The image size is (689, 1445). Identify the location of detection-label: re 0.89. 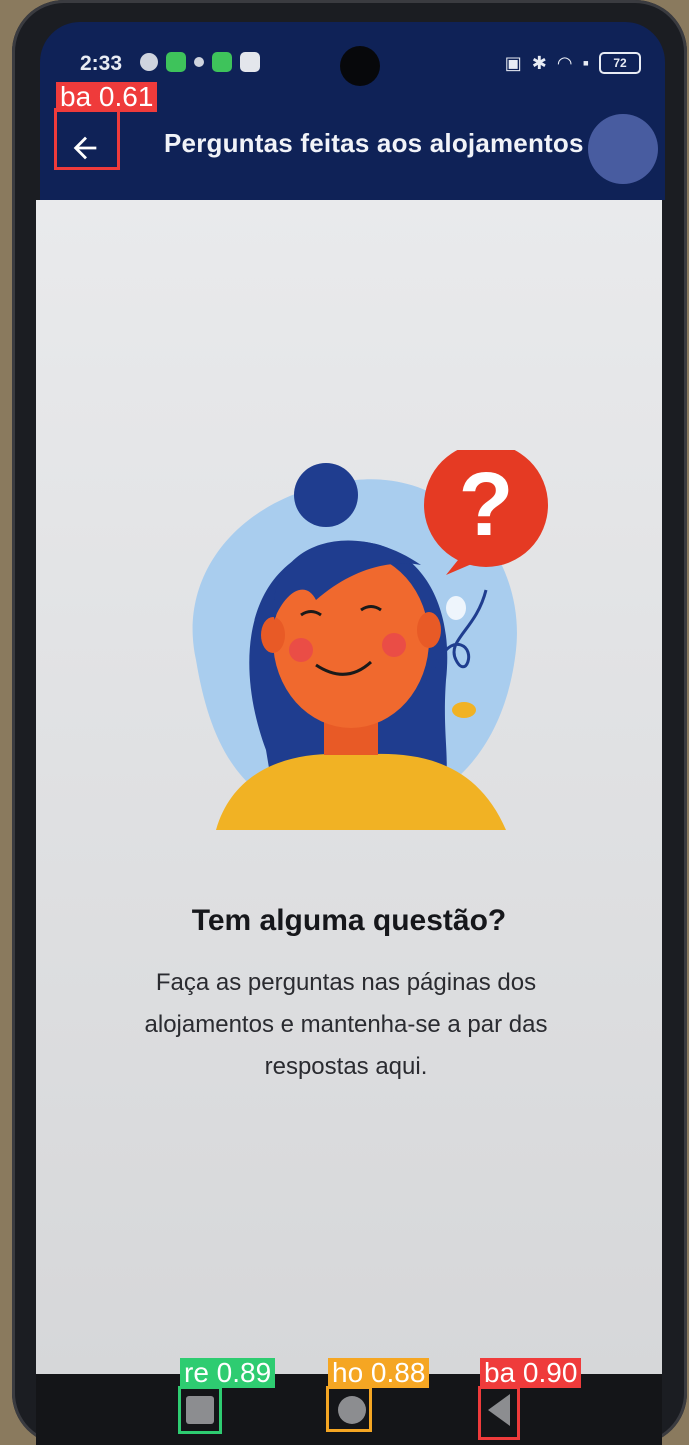
(228, 1373).